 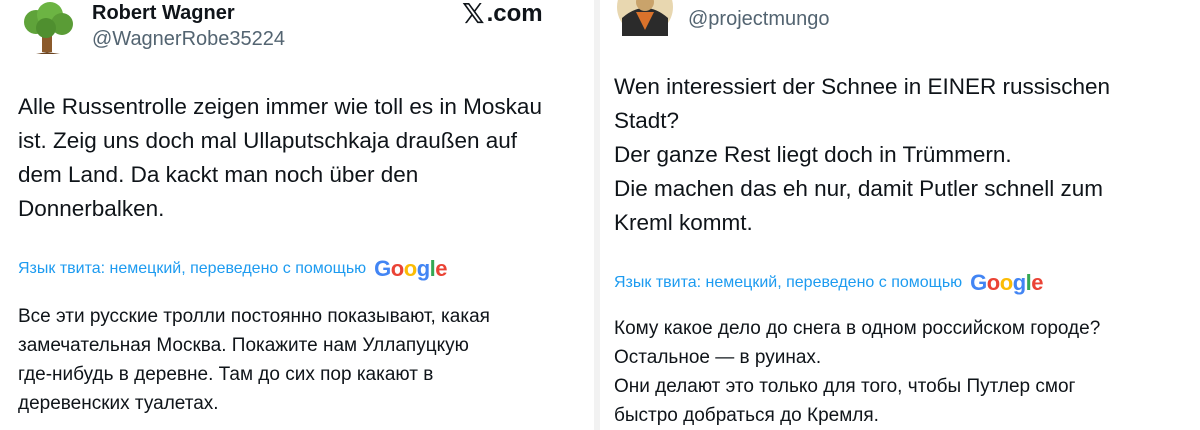 I want to click on x-logo-icon: 𝕏, so click(x=473, y=14).